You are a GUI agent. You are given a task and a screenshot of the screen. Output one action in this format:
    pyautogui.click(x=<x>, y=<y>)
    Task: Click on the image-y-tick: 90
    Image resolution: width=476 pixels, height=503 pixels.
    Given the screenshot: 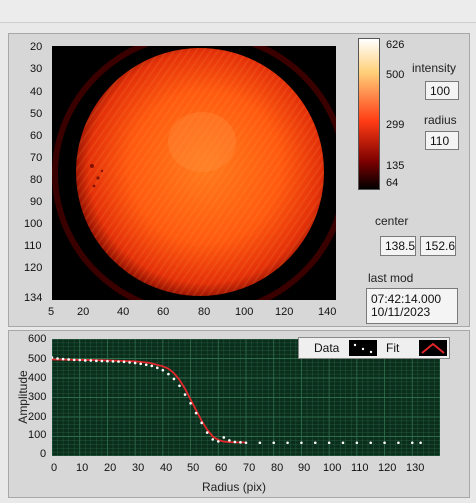 What is the action you would take?
    pyautogui.click(x=36, y=202)
    